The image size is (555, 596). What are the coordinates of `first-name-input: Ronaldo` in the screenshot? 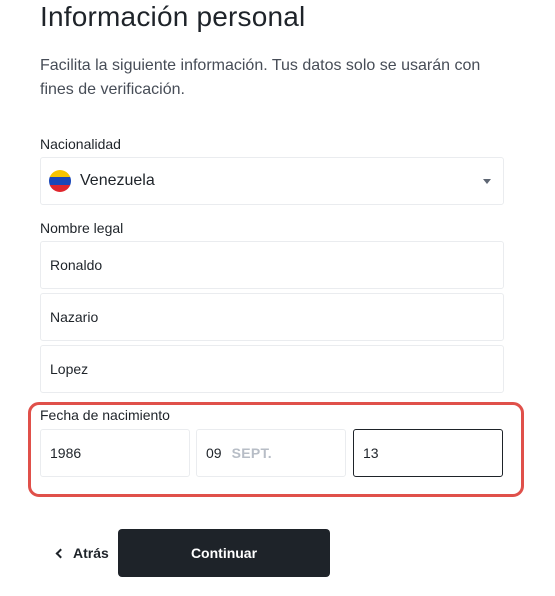 It's located at (272, 265).